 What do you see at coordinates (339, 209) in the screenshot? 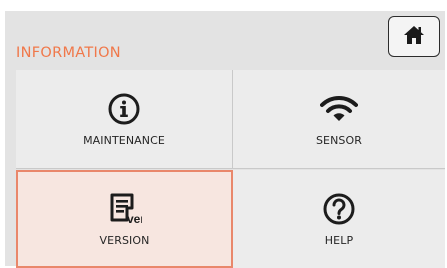
I see `help-circle-icon` at bounding box center [339, 209].